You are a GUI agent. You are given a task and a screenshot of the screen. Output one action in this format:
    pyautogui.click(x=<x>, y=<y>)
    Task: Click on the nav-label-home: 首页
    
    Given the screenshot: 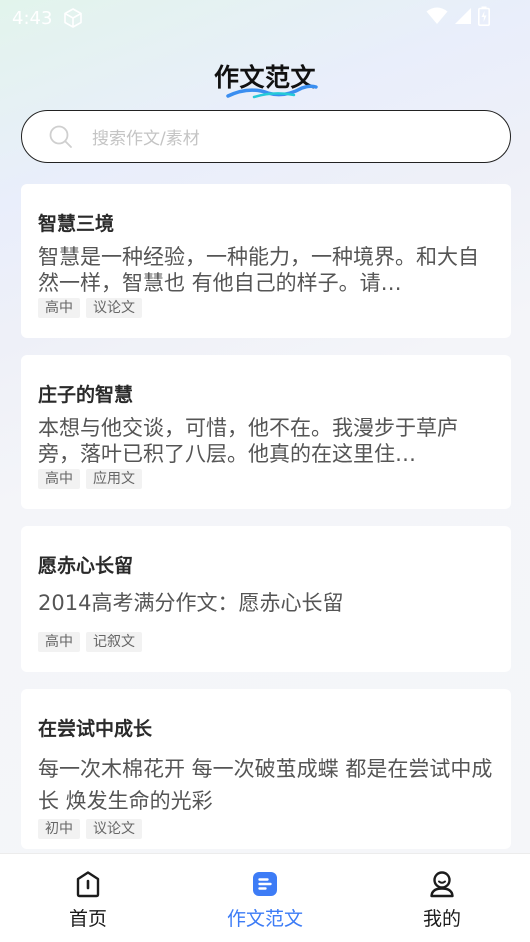 What is the action you would take?
    pyautogui.click(x=87, y=919)
    